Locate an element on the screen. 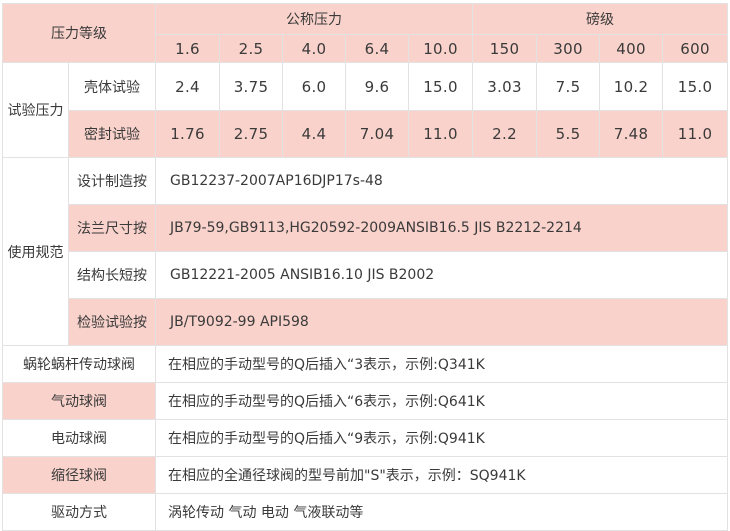 The image size is (730, 531). inspection-standard-value: JB/T9092-99 API598 is located at coordinates (441, 322).